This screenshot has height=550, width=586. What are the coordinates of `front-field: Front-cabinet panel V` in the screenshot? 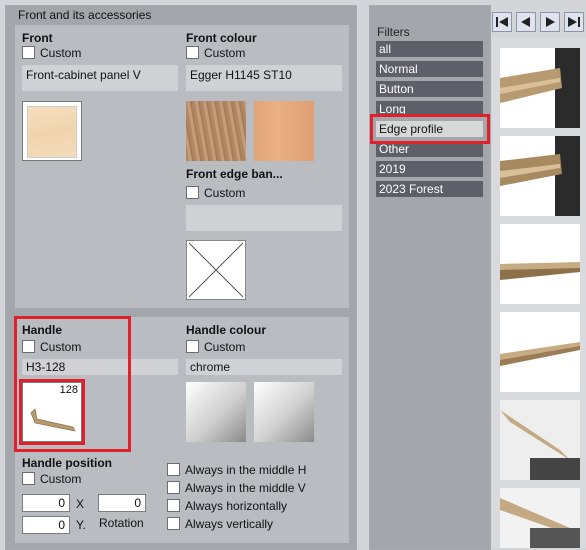 It's located at (100, 78).